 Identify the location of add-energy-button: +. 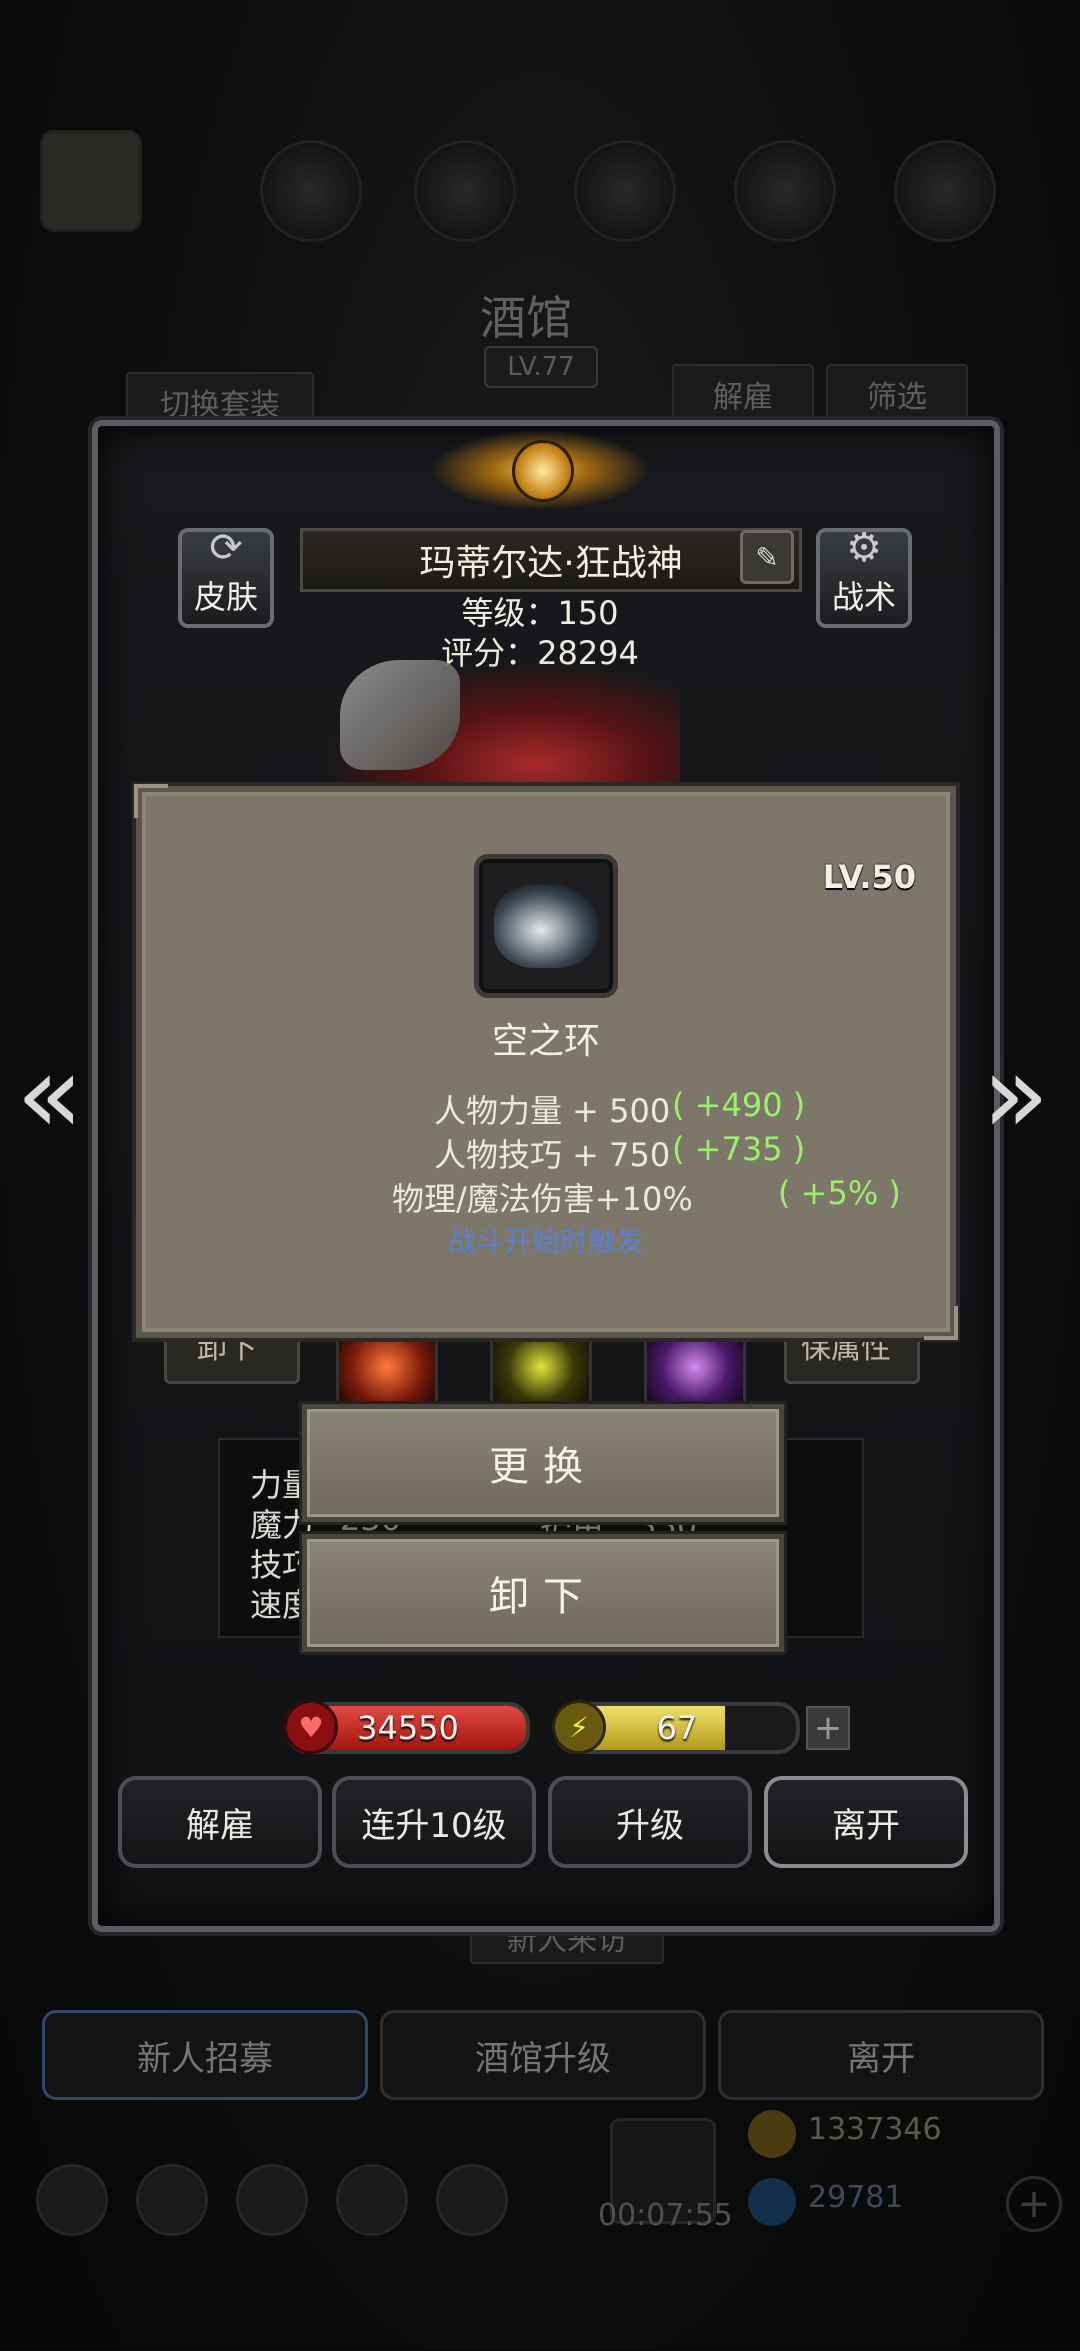
(828, 1728).